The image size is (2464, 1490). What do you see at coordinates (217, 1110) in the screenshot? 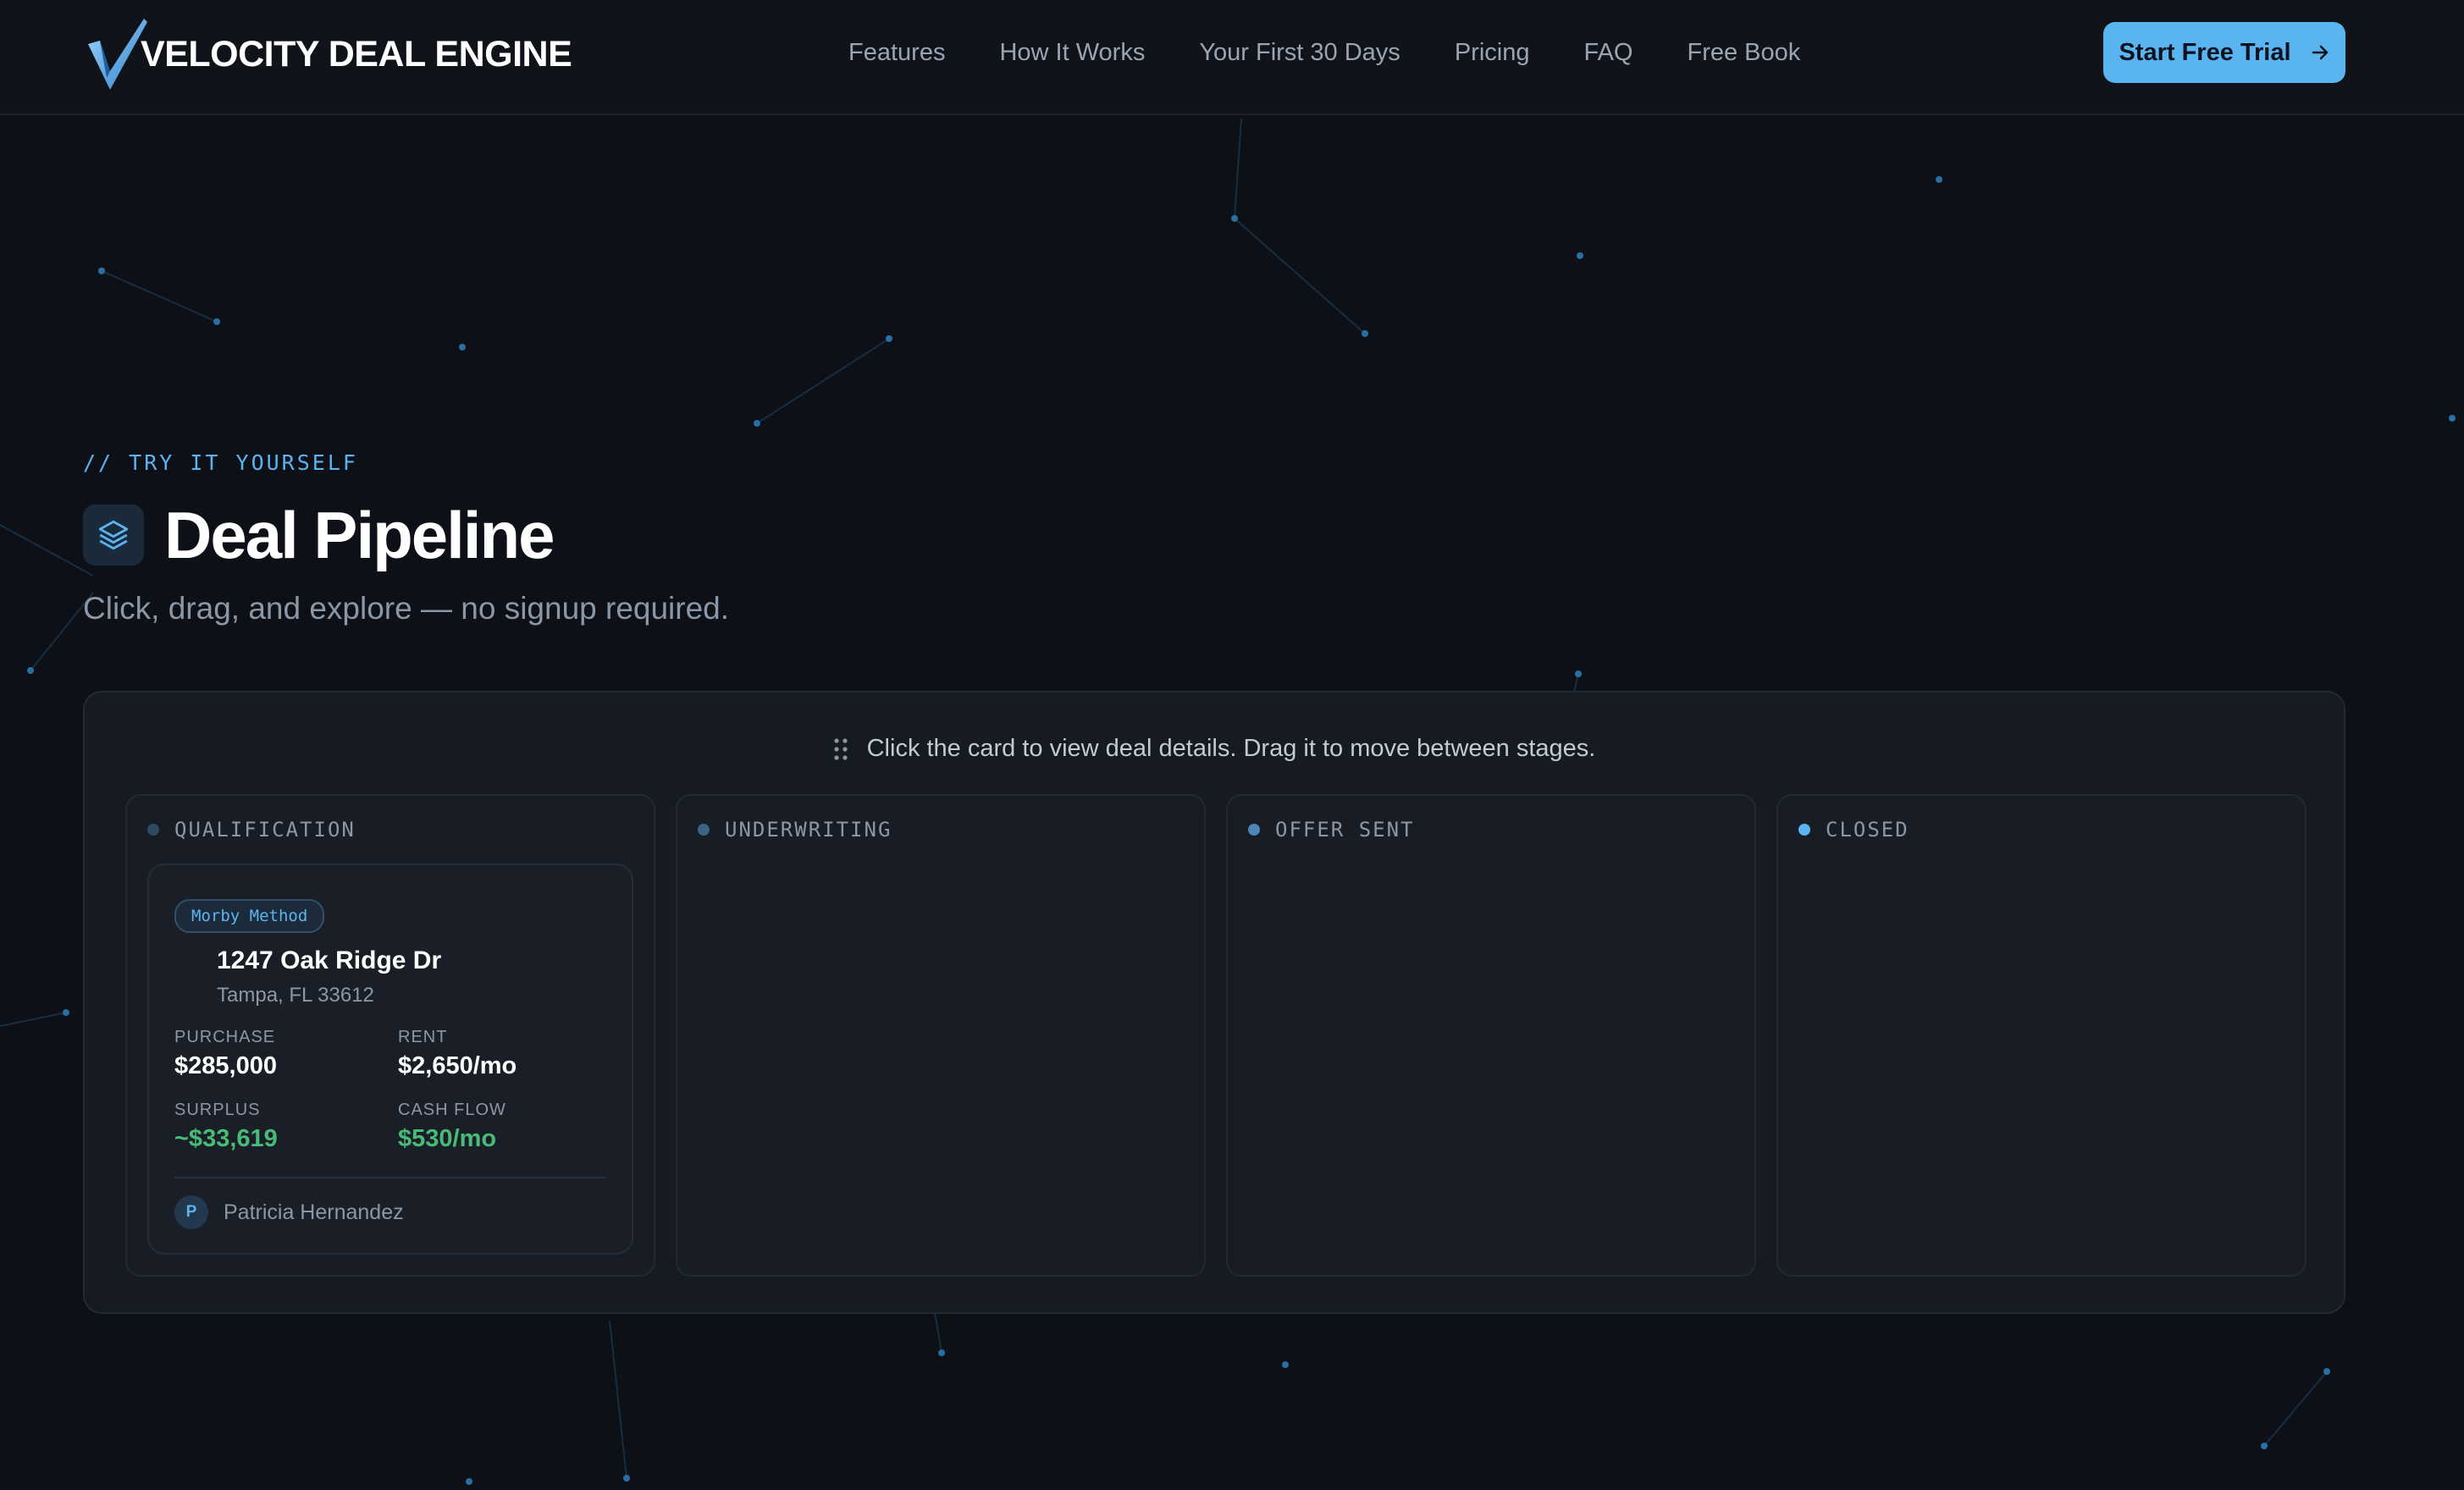
I see `surplus-label: SURPLUS` at bounding box center [217, 1110].